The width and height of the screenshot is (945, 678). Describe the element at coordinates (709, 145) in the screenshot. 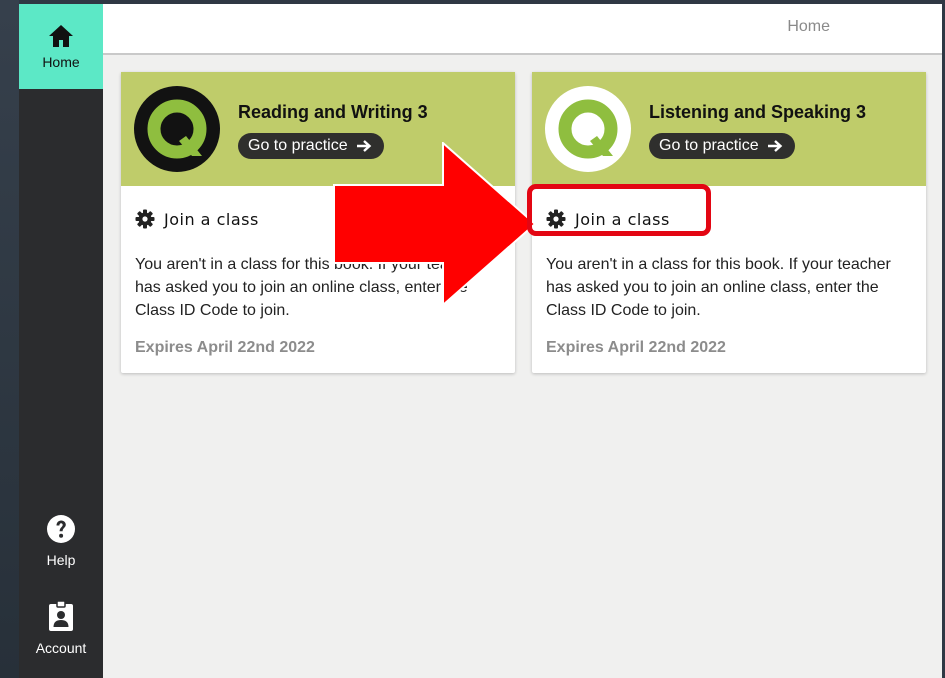

I see `go-to-practice-label: Go to practice` at that location.